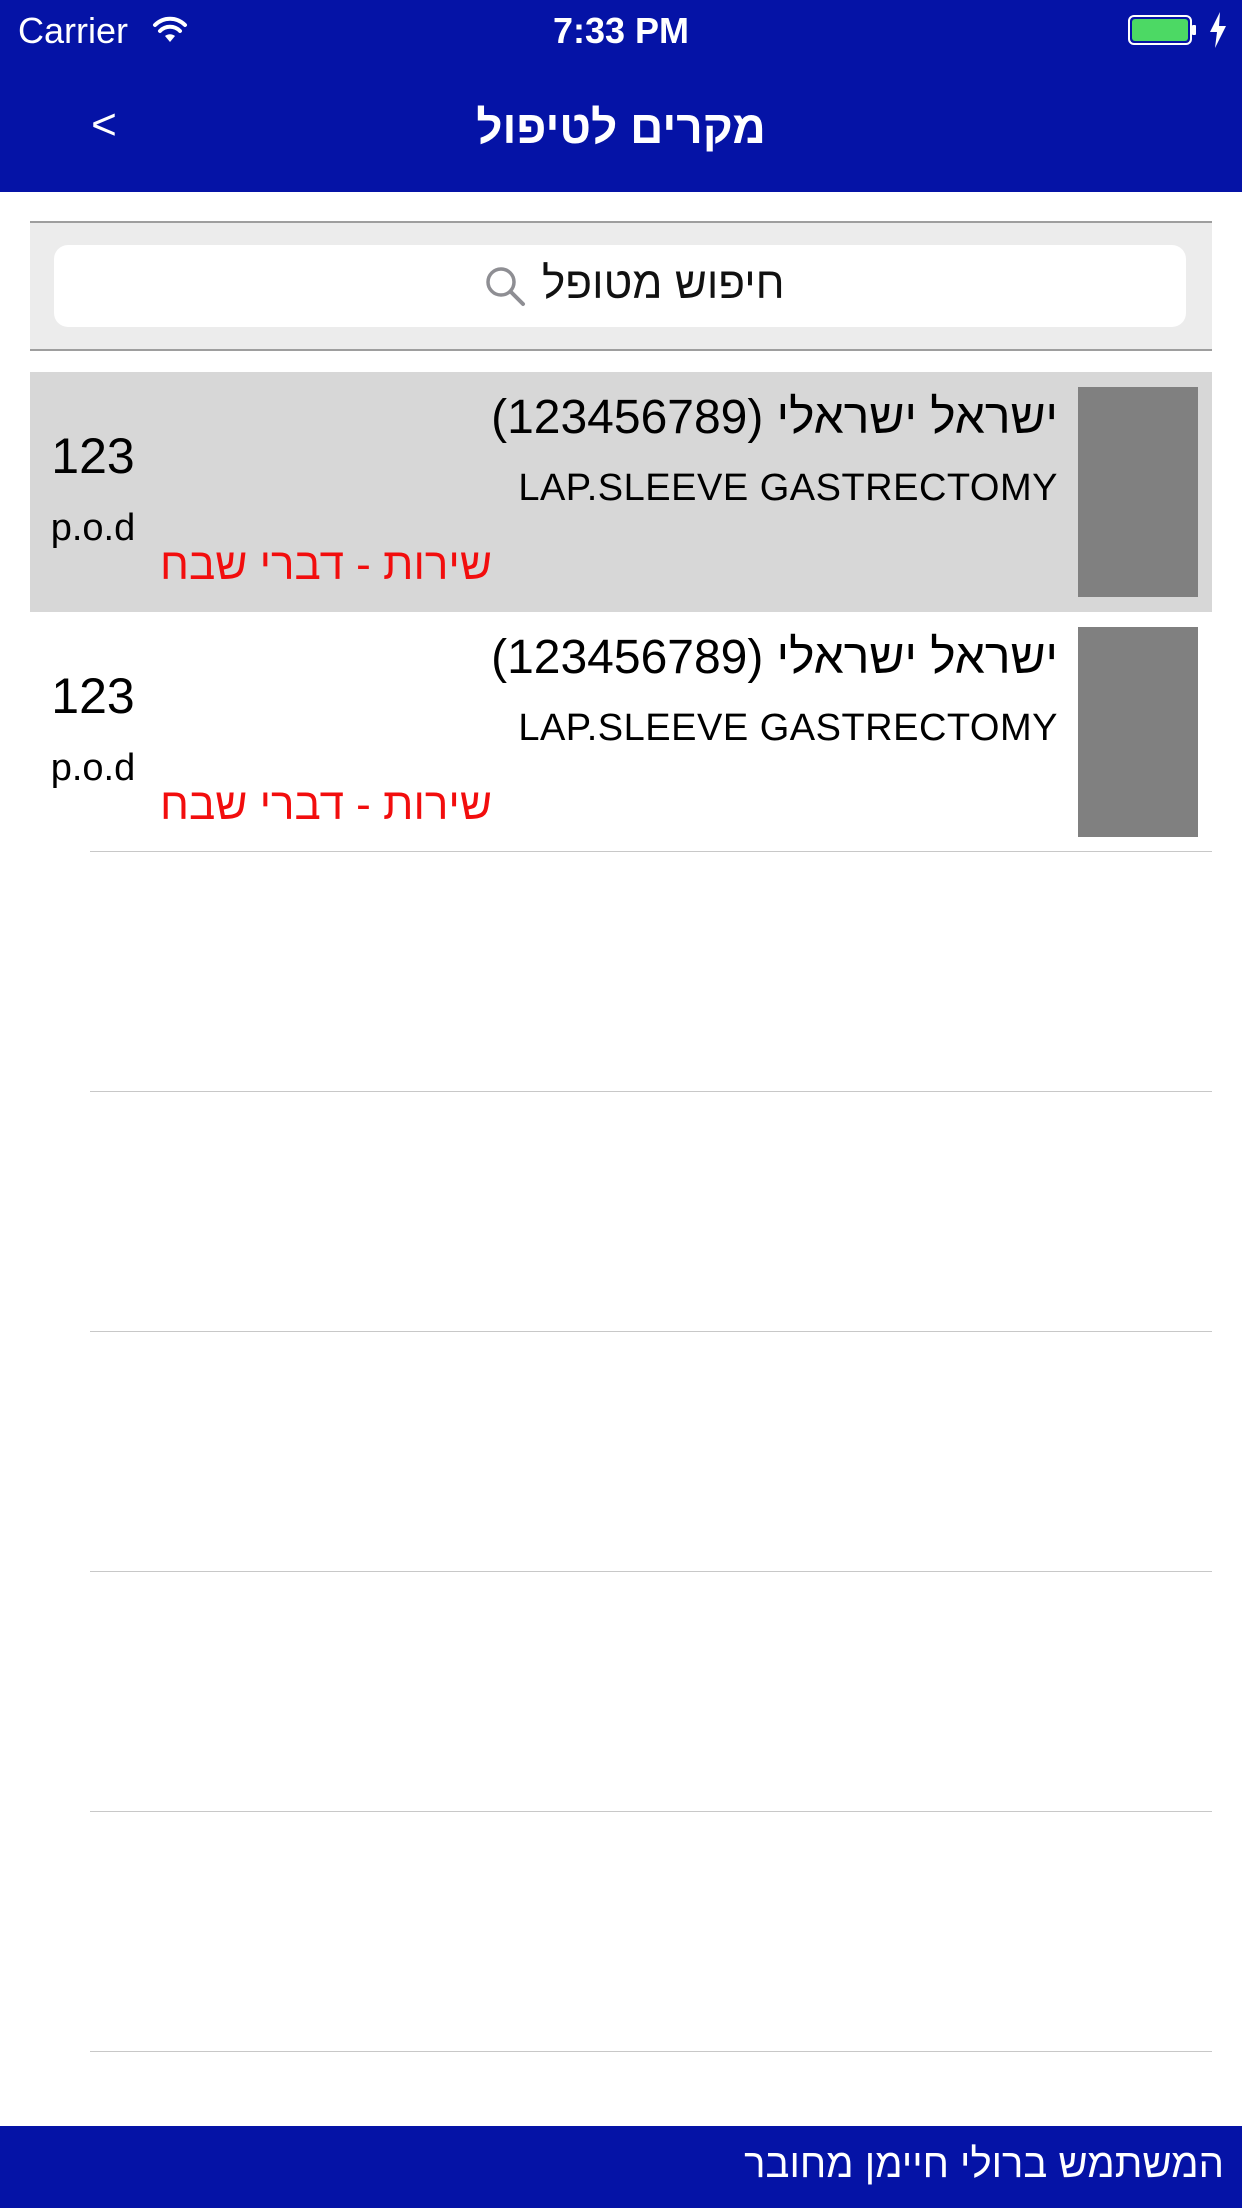 The height and width of the screenshot is (2208, 1242). I want to click on status-bar: Carrier 7:33 PM, so click(621, 31).